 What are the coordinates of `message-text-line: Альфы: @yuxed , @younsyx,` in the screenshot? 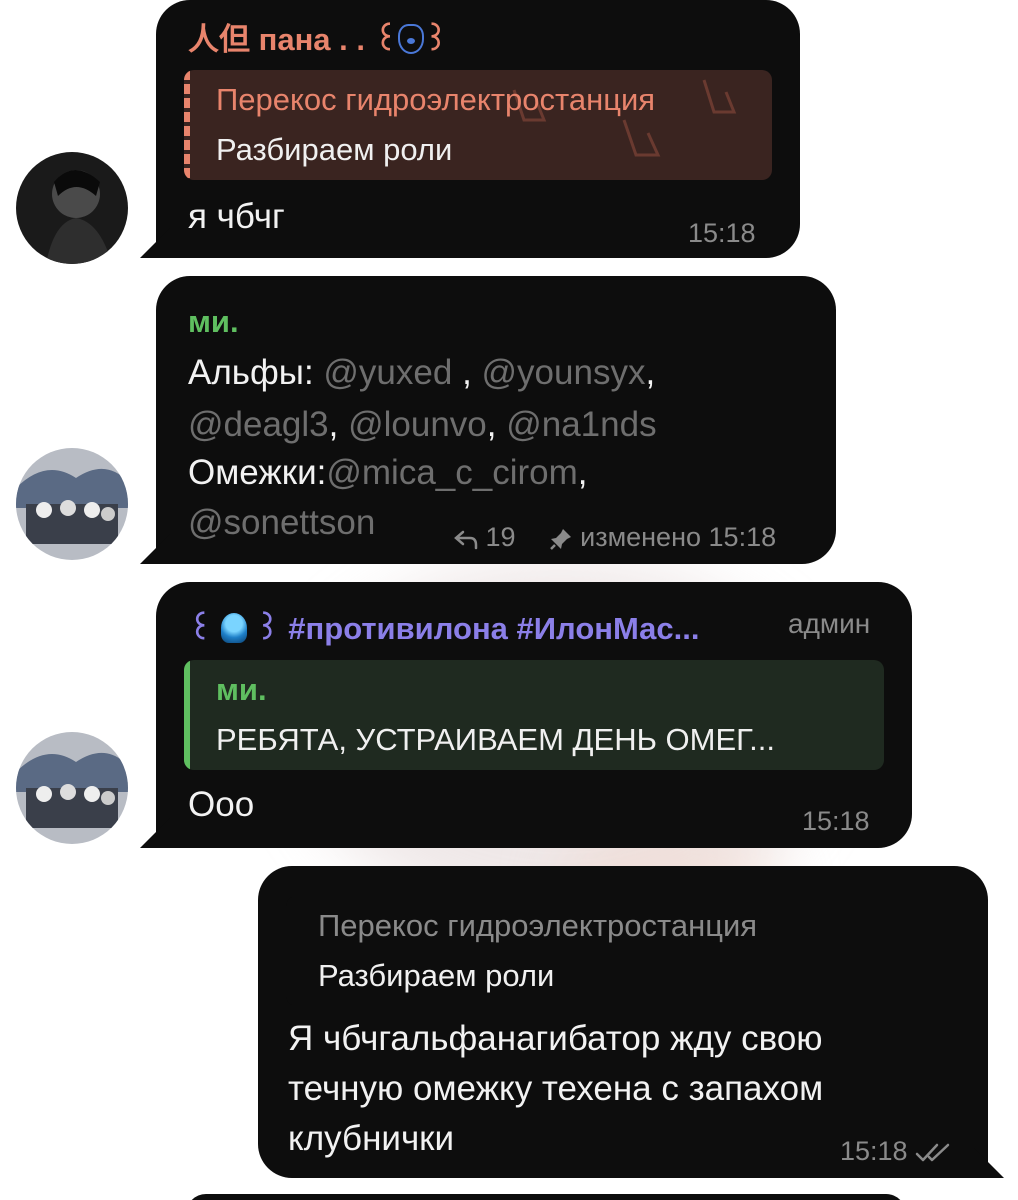 It's located at (421, 373).